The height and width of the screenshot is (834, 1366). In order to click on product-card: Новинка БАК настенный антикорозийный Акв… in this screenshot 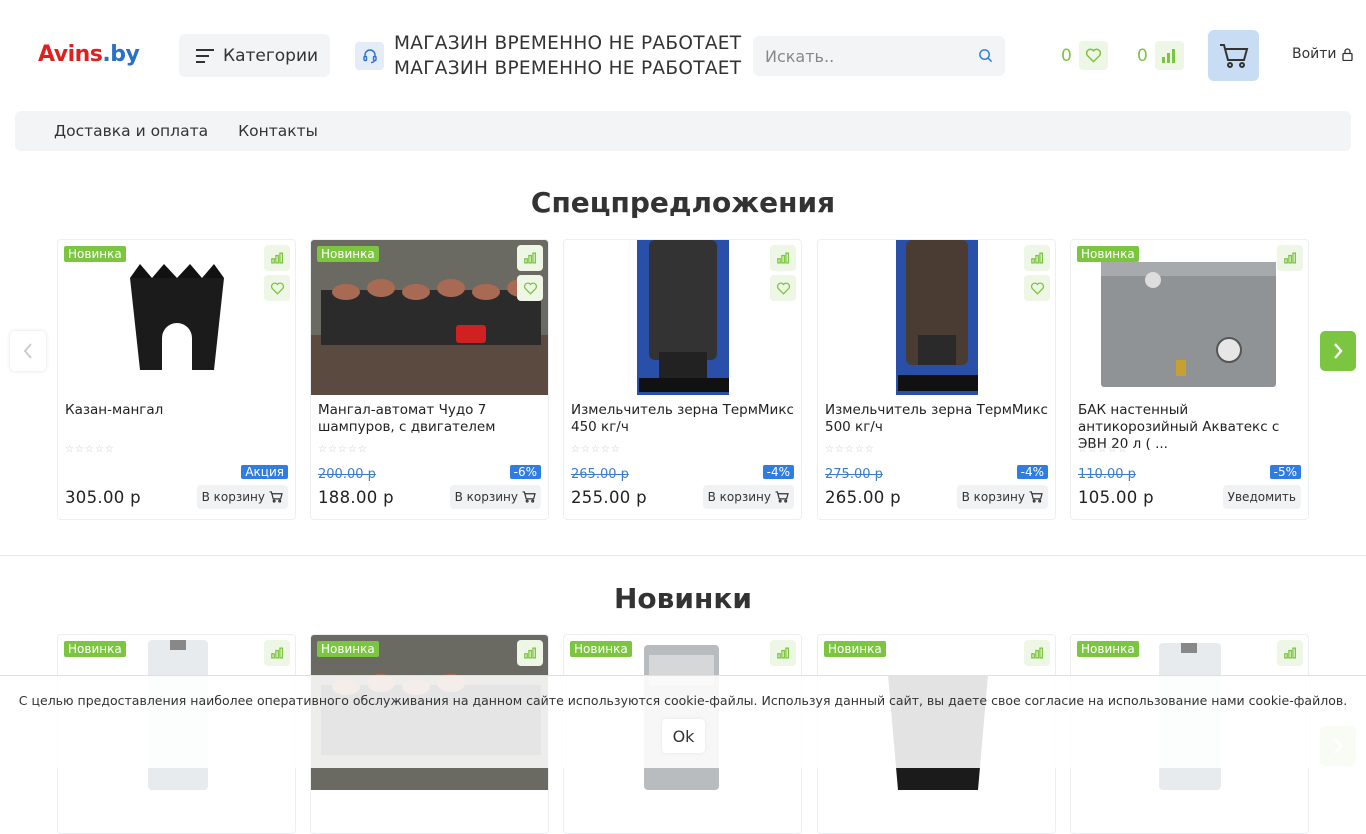, I will do `click(1189, 379)`.